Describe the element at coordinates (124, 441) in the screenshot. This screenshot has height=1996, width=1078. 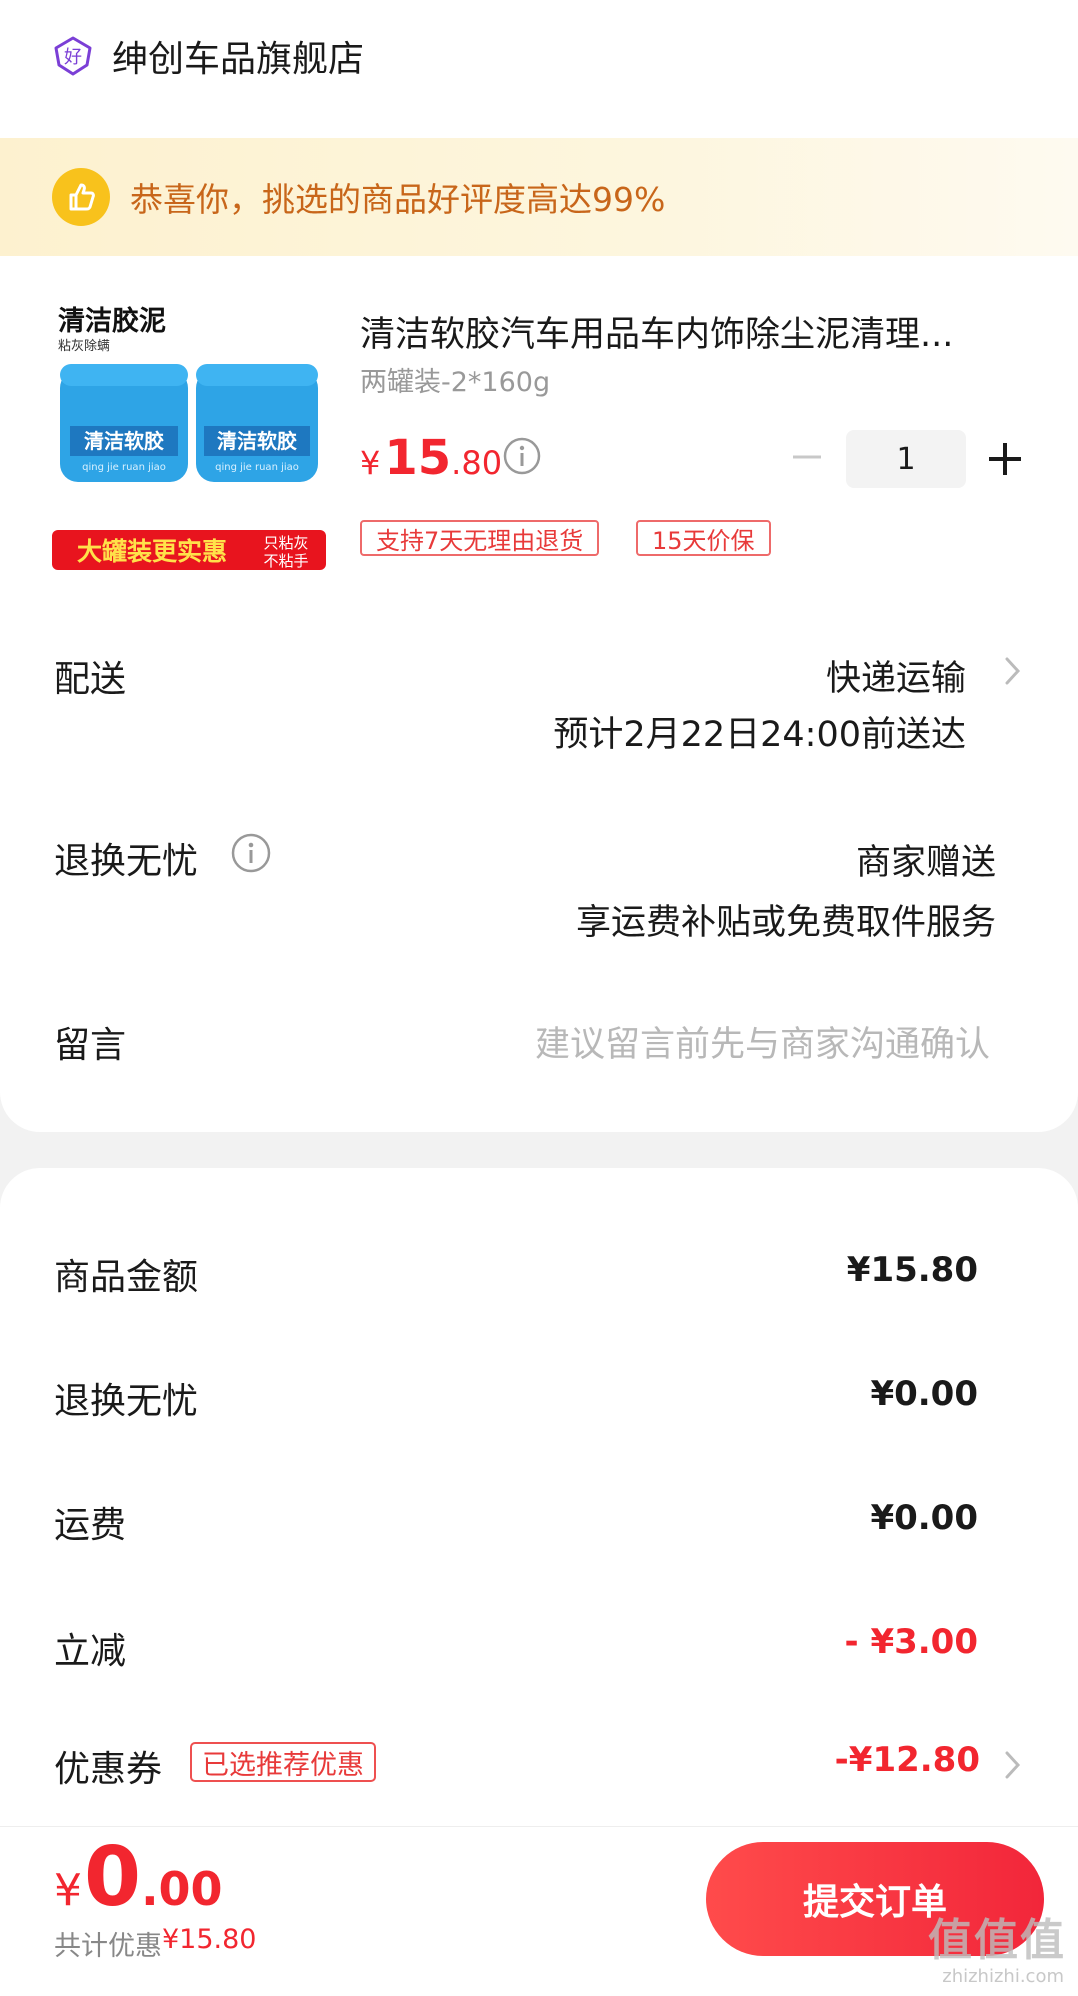
I see `jar-label-left: 清洁软胶` at that location.